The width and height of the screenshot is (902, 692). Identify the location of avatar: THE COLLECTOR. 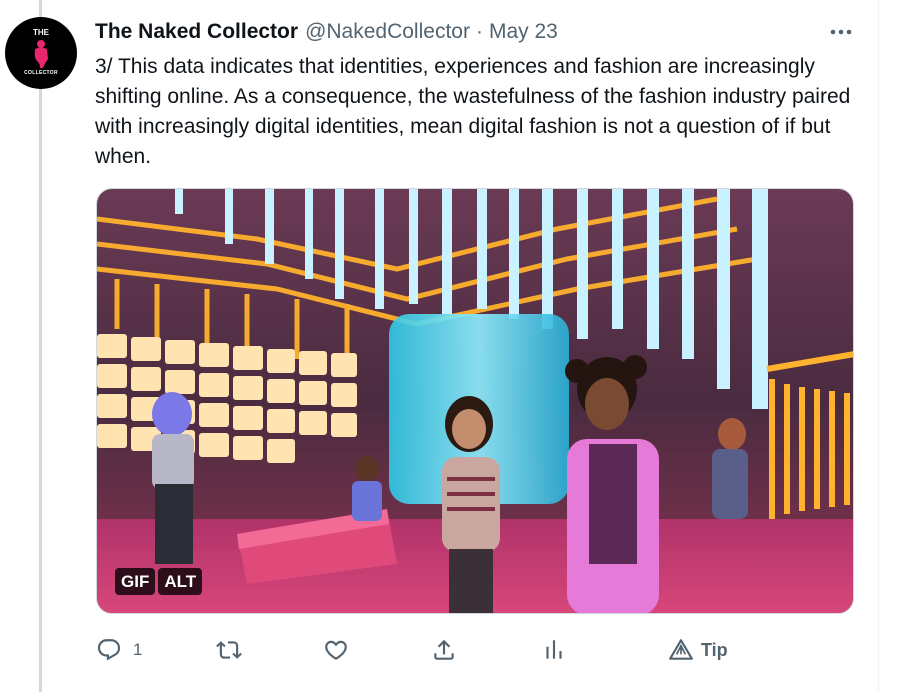
(41, 53).